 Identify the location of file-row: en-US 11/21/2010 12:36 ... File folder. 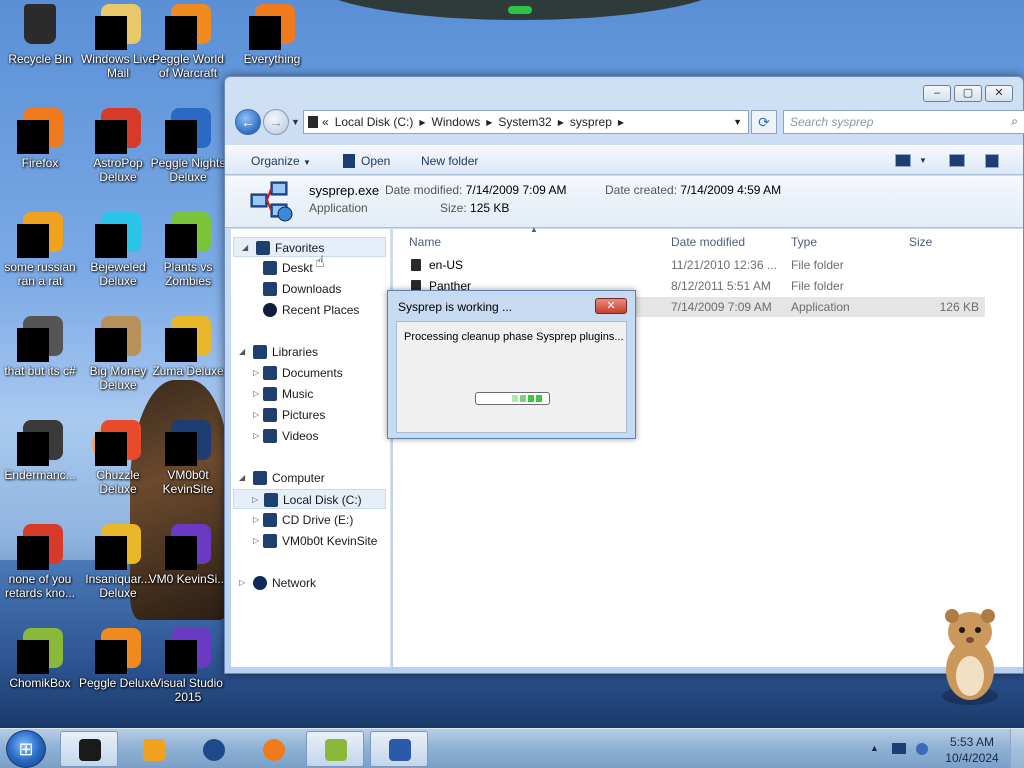
(693, 265).